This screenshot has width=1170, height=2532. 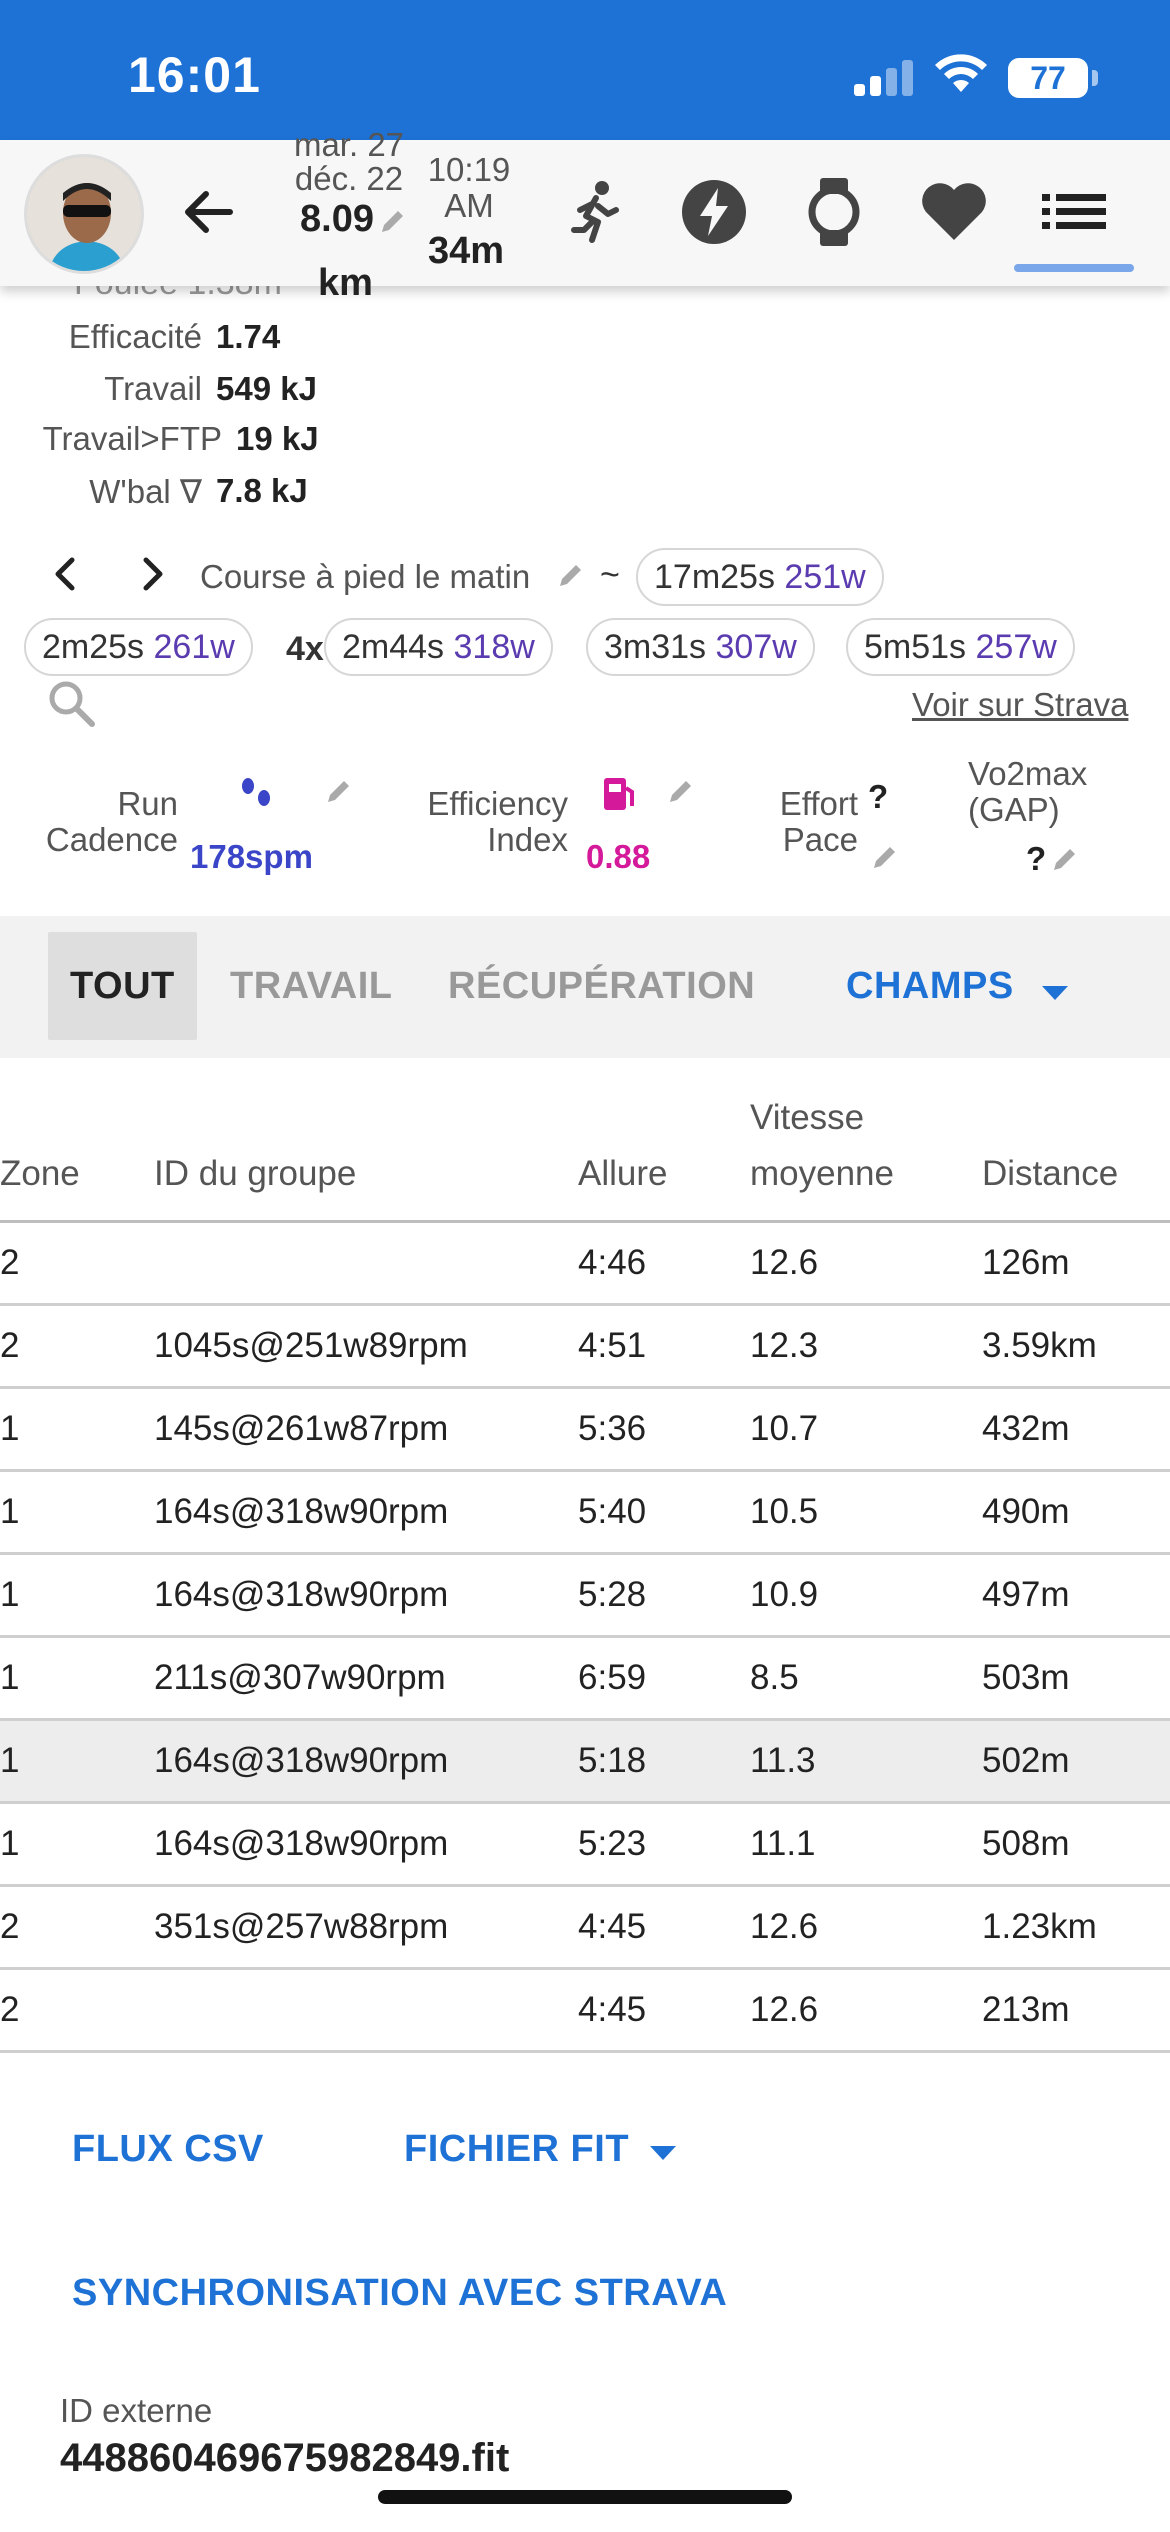 What do you see at coordinates (585, 2497) in the screenshot?
I see `home-indicator` at bounding box center [585, 2497].